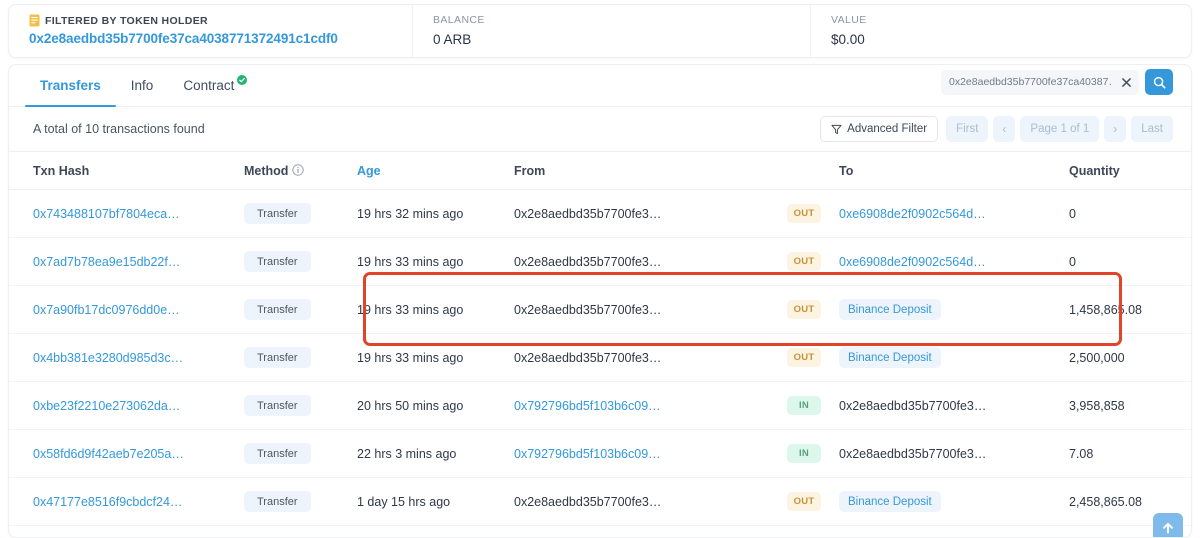  I want to click on header-to: To, so click(954, 171).